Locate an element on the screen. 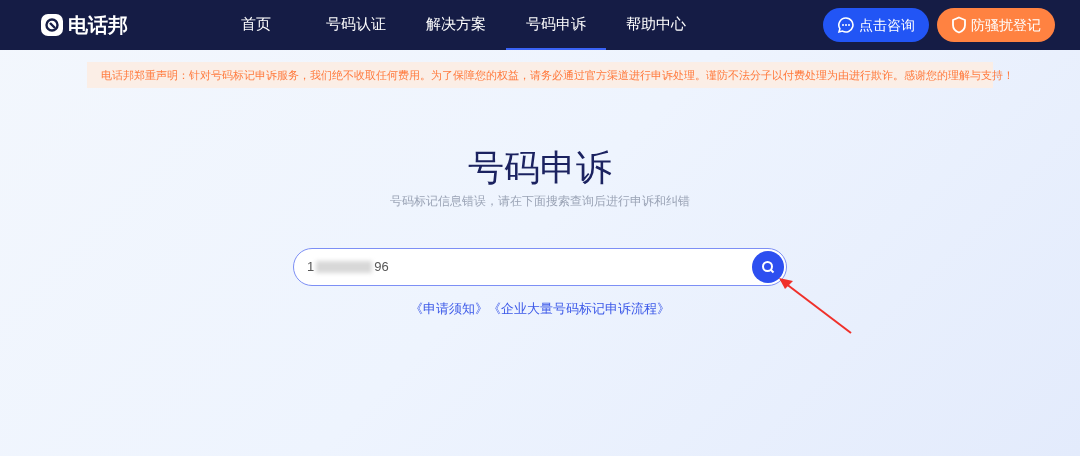  notice-text: 电话邦郑重声明：针对号码标记申诉服务，我们绝不收取任何费用。为了保障您的权益，请务必通过官方渠道进行申诉处理。谨防不法分子以付费处理为由进行欺诈。感谢您的理解与支持！ is located at coordinates (557, 75).